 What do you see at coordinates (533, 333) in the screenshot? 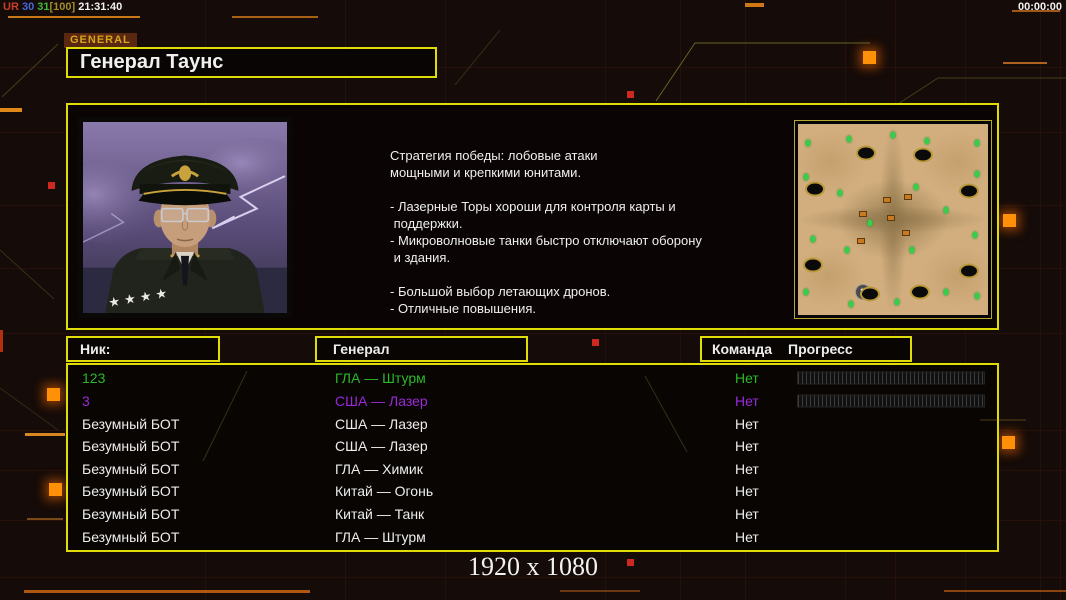
I see `grid-hline` at bounding box center [533, 333].